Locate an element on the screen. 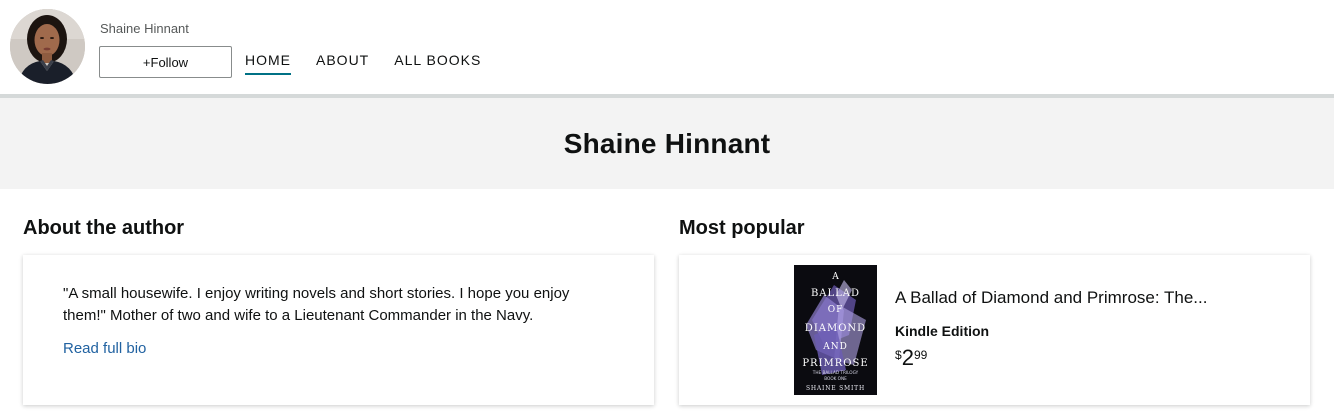  about-heading: About the author is located at coordinates (104, 228).